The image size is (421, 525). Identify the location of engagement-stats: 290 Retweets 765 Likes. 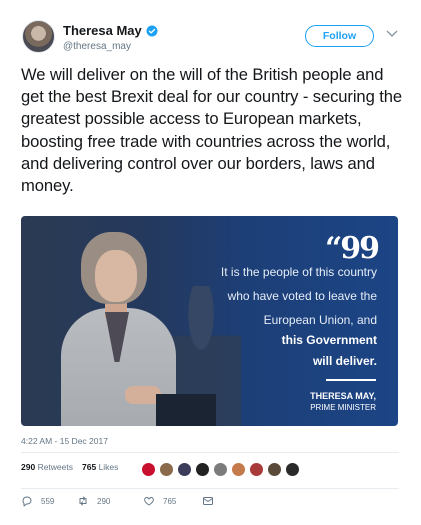
(69, 467).